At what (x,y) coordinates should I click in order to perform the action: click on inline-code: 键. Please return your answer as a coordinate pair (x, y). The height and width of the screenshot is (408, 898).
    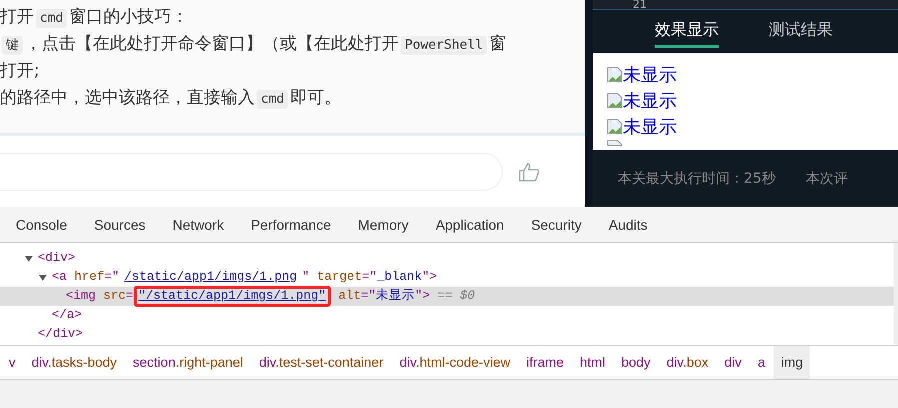
    Looking at the image, I should click on (12, 45).